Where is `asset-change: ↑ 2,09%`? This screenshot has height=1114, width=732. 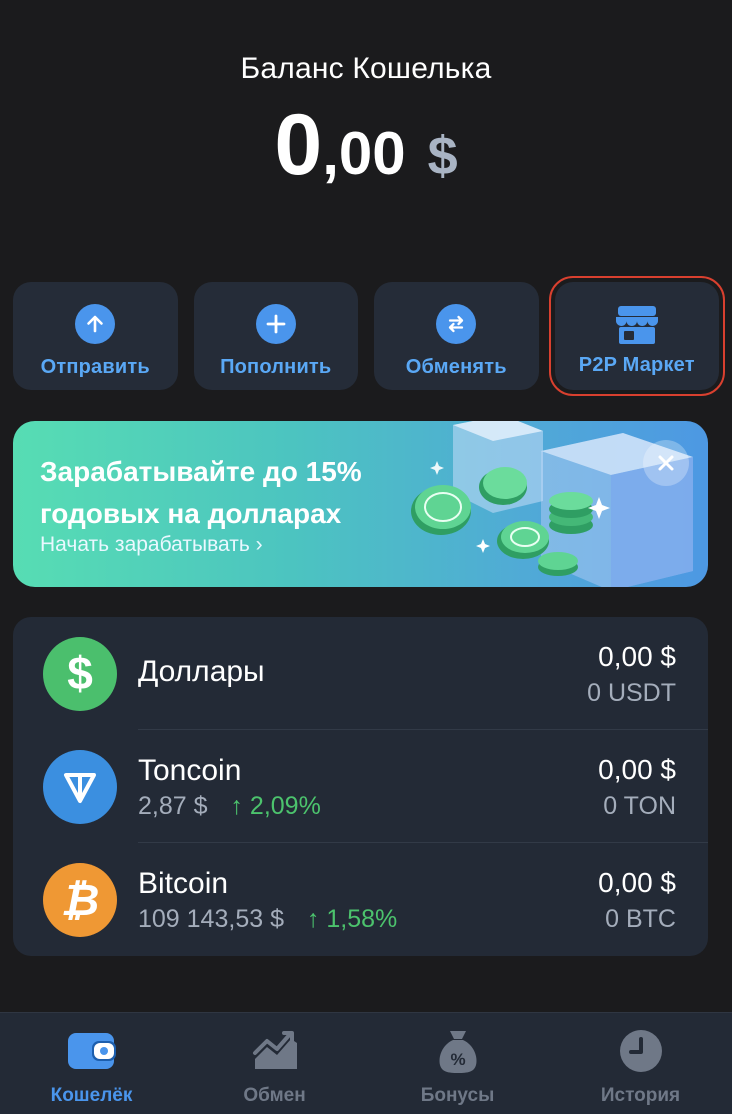
asset-change: ↑ 2,09% is located at coordinates (275, 806).